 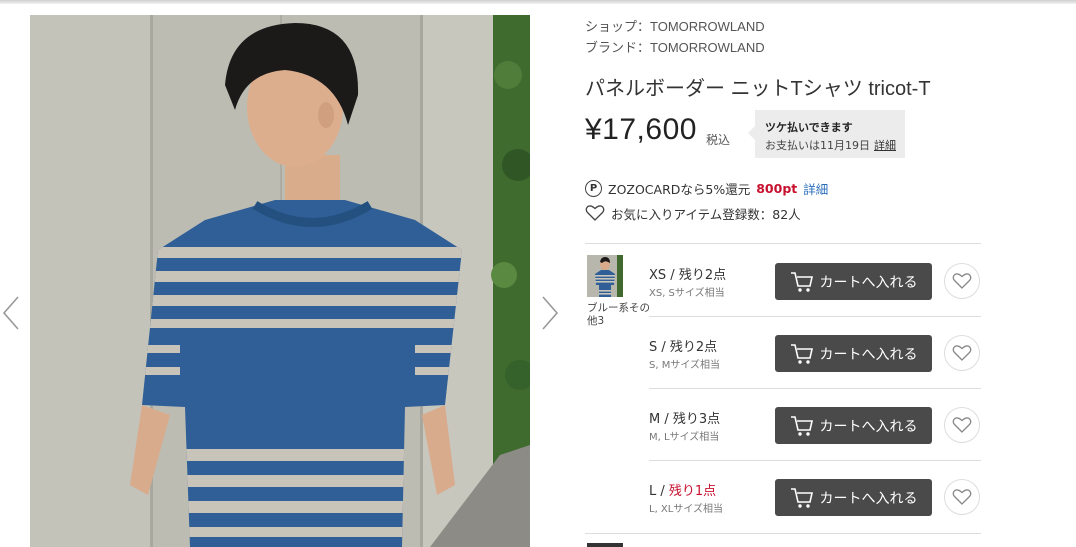 I want to click on size-name: XS /, so click(x=664, y=275).